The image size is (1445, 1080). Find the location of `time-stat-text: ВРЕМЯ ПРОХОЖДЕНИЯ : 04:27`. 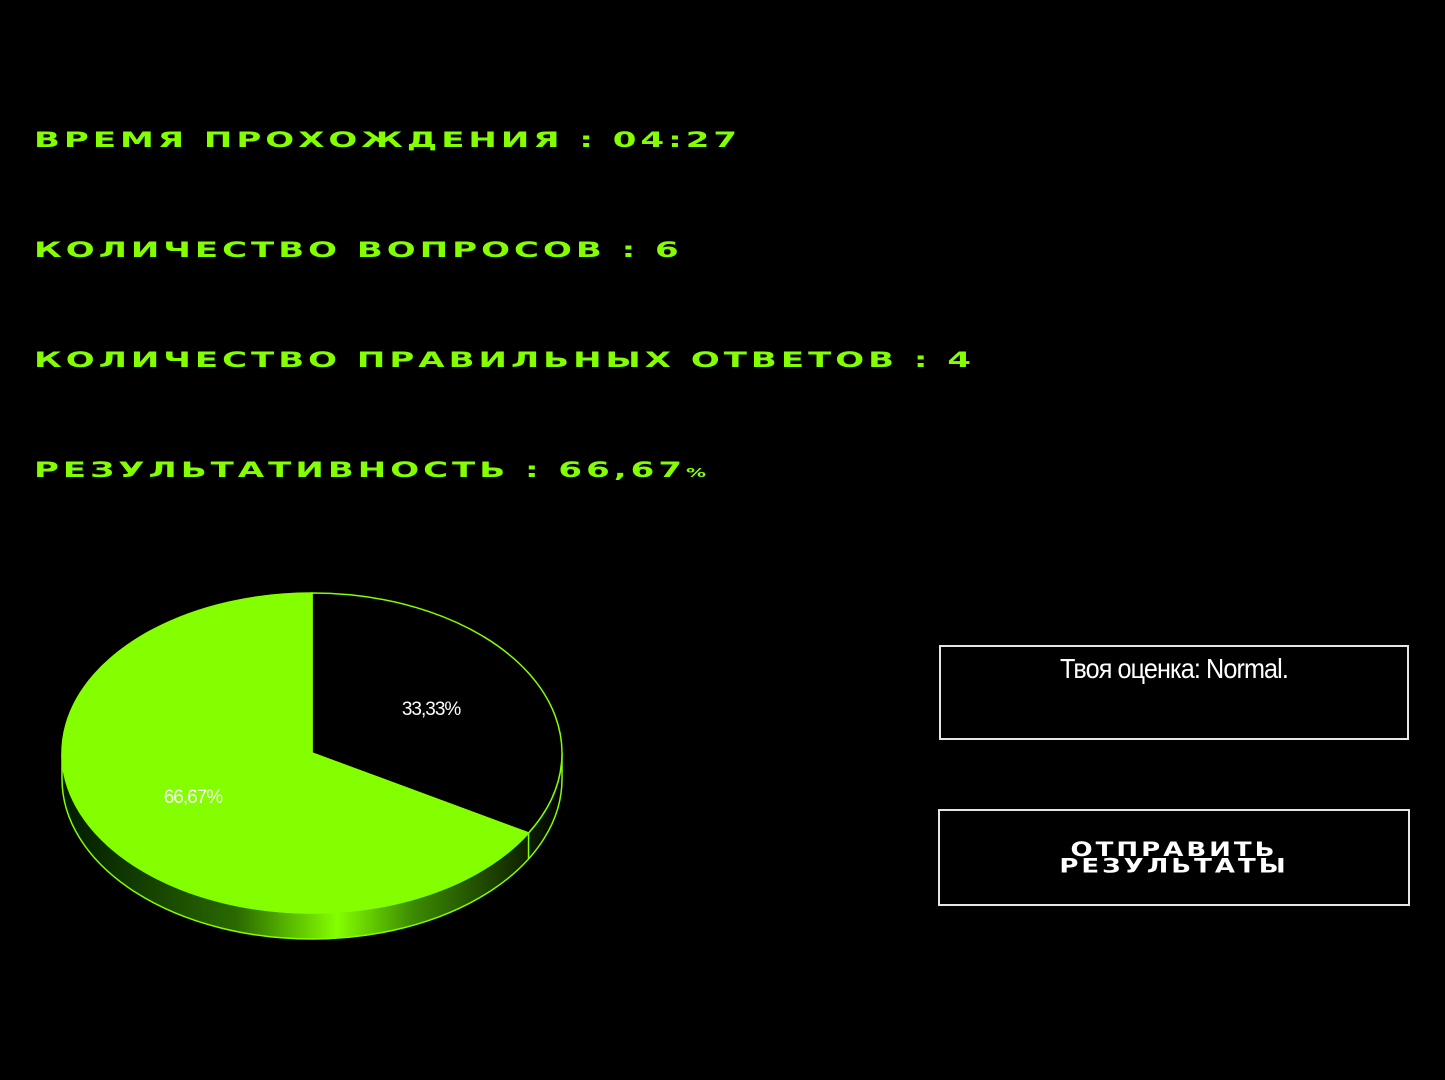

time-stat-text: ВРЕМЯ ПРОХОЖДЕНИЯ : 04:27 is located at coordinates (388, 140).